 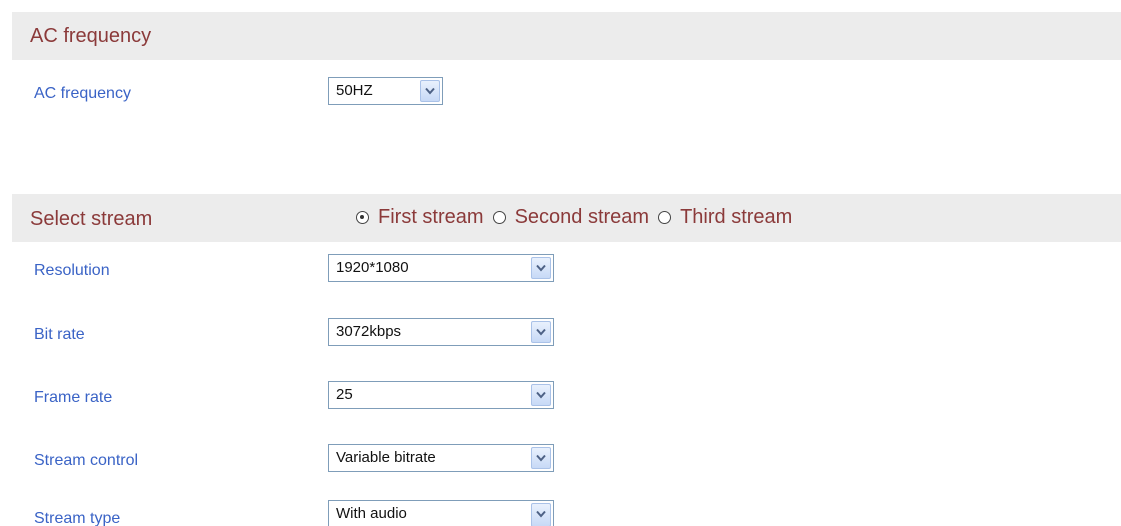 I want to click on radio-second-stream: Second stream, so click(x=571, y=217).